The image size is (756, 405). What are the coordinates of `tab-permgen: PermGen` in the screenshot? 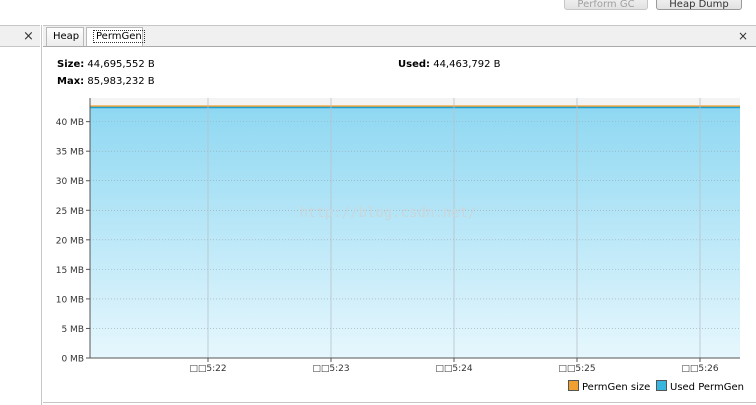 It's located at (115, 36).